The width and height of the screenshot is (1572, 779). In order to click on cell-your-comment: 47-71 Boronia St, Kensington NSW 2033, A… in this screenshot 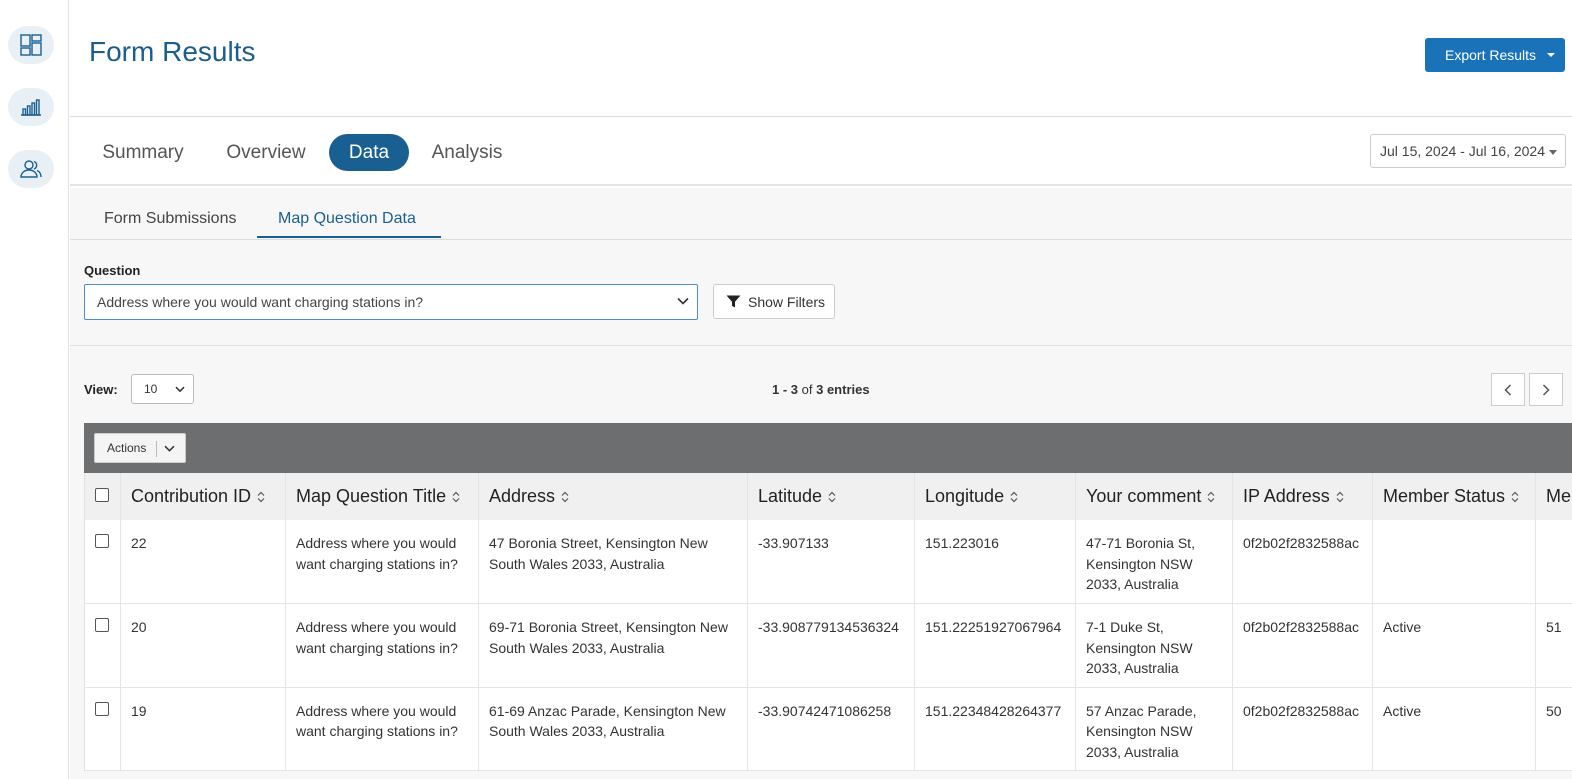, I will do `click(1154, 562)`.